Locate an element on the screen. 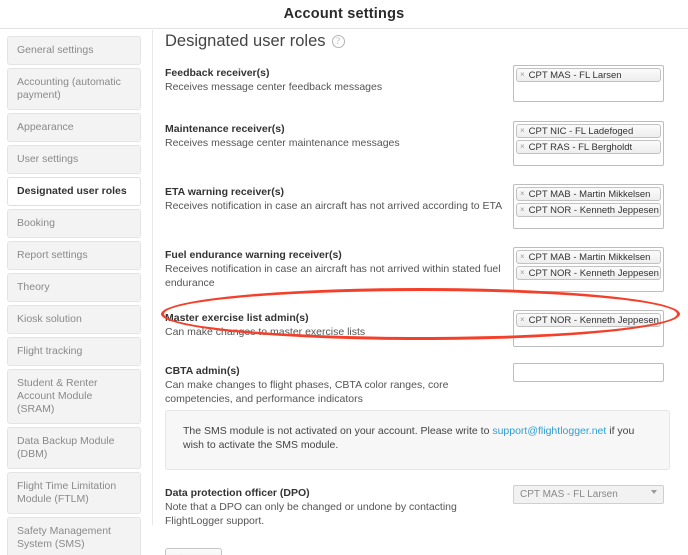  sidebar-item-designated-user-roles: Designated user roles is located at coordinates (74, 191).